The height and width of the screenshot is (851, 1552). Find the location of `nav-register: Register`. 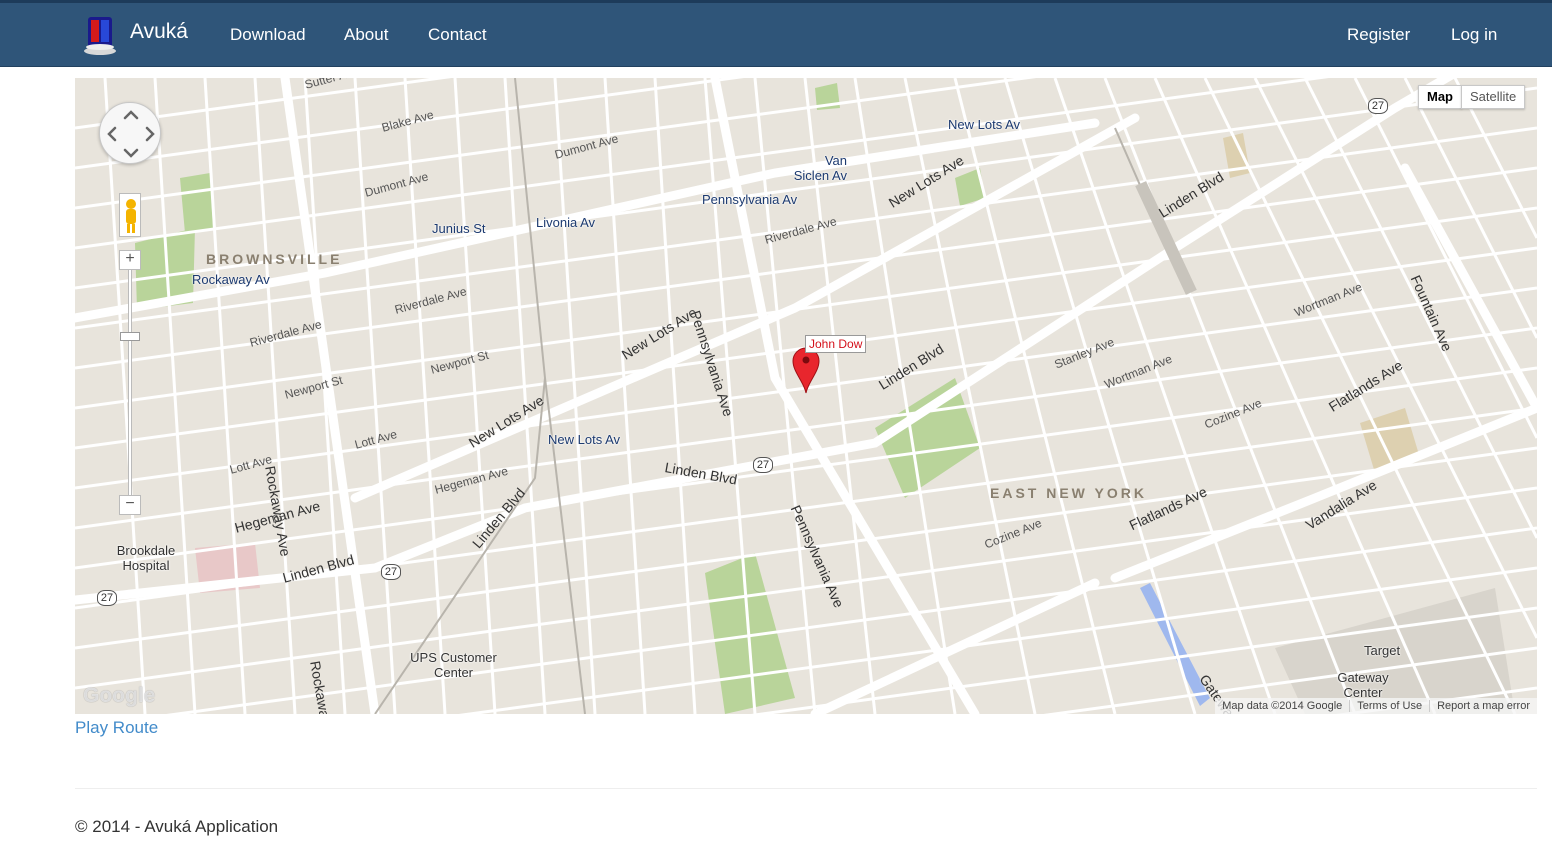

nav-register: Register is located at coordinates (1378, 35).